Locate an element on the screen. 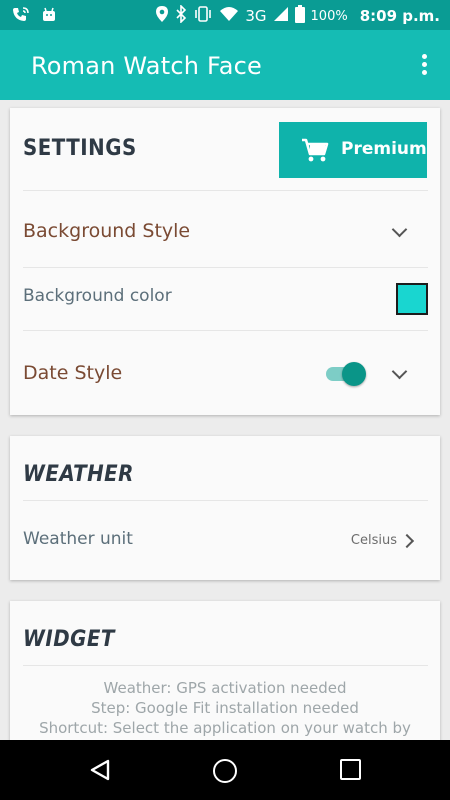 The height and width of the screenshot is (800, 450). app-bar: Roman Watch Face is located at coordinates (225, 65).